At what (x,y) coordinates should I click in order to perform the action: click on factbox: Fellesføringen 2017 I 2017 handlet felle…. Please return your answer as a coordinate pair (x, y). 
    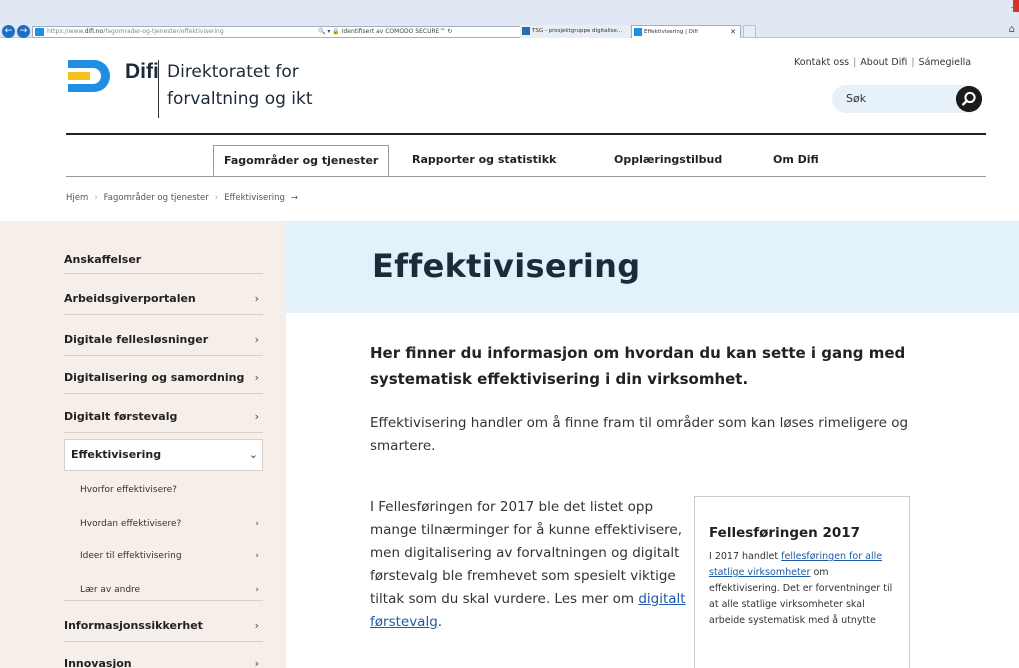
    Looking at the image, I should click on (802, 582).